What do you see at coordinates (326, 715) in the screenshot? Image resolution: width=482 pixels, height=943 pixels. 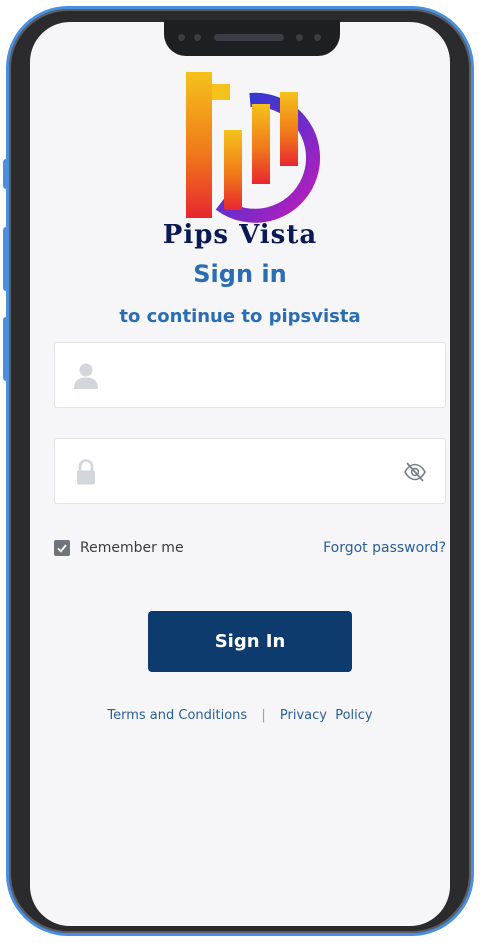 I see `privacy-link: Privacy Policy` at bounding box center [326, 715].